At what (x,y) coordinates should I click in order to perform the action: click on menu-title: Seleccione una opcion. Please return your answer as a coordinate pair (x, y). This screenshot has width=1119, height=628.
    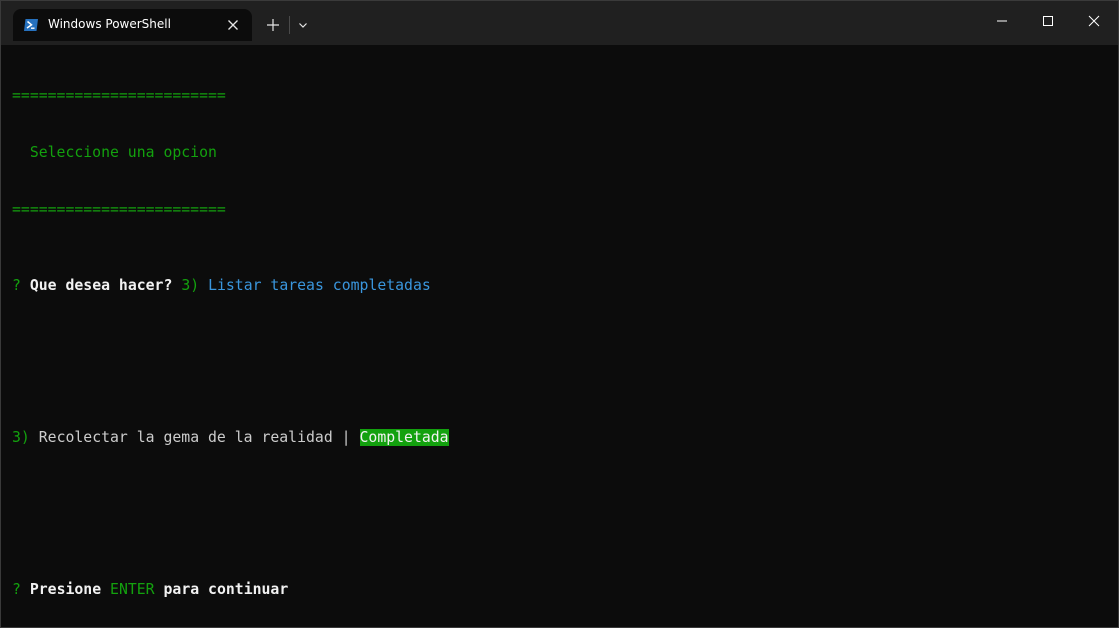
    Looking at the image, I should click on (114, 152).